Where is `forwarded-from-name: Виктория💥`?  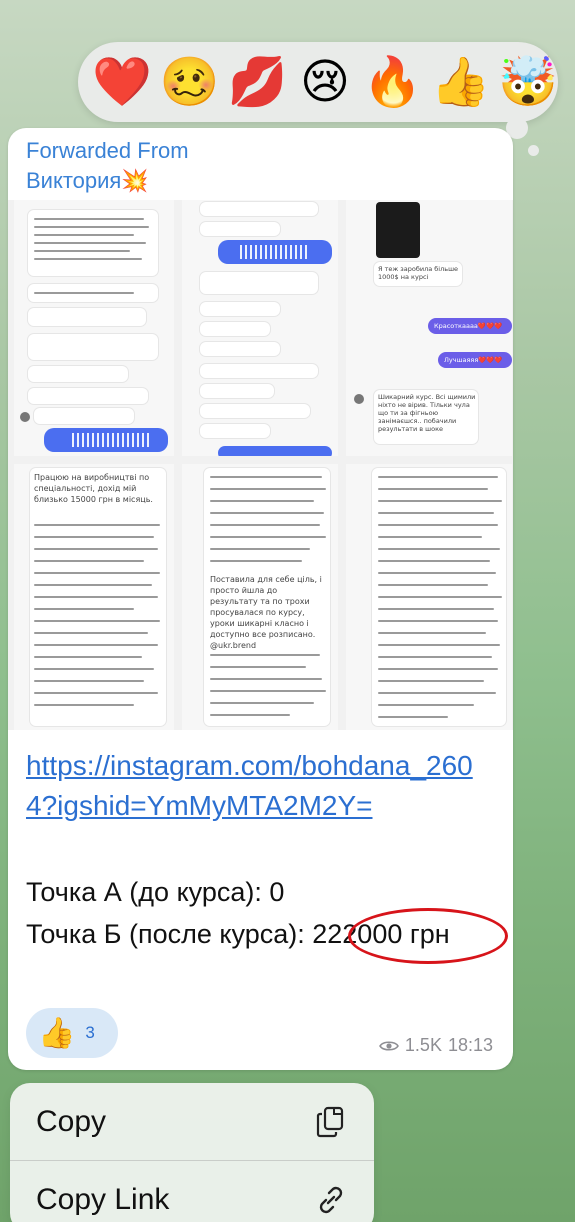 forwarded-from-name: Виктория💥 is located at coordinates (87, 181).